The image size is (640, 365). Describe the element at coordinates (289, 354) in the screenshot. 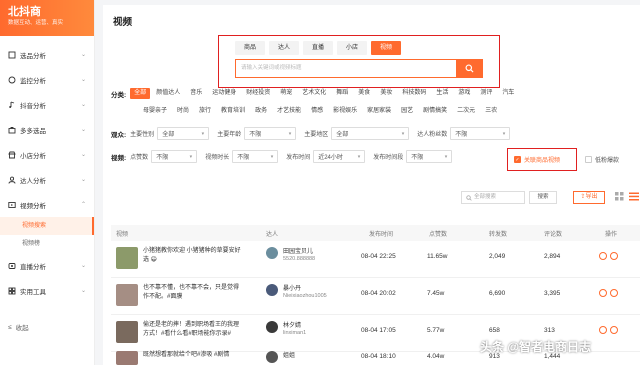

I see `author-name: 姐姐` at that location.